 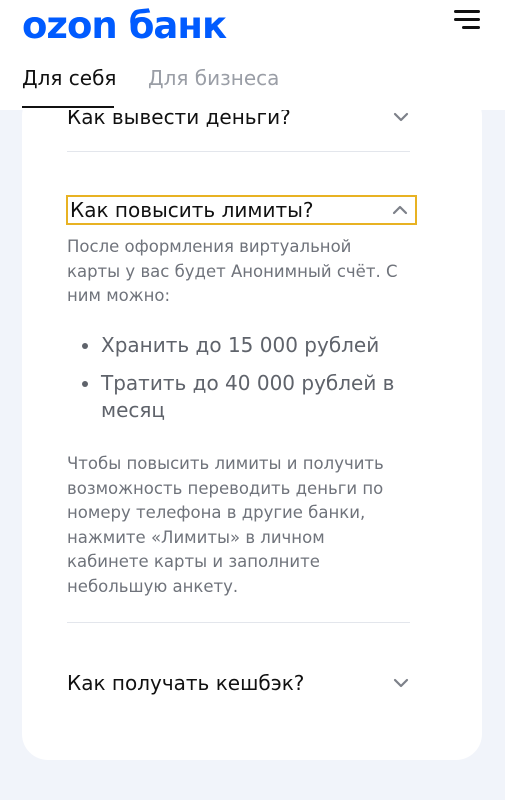 I want to click on bullet-text: Тратить до 40 000 рублей в месяц, so click(x=248, y=396).